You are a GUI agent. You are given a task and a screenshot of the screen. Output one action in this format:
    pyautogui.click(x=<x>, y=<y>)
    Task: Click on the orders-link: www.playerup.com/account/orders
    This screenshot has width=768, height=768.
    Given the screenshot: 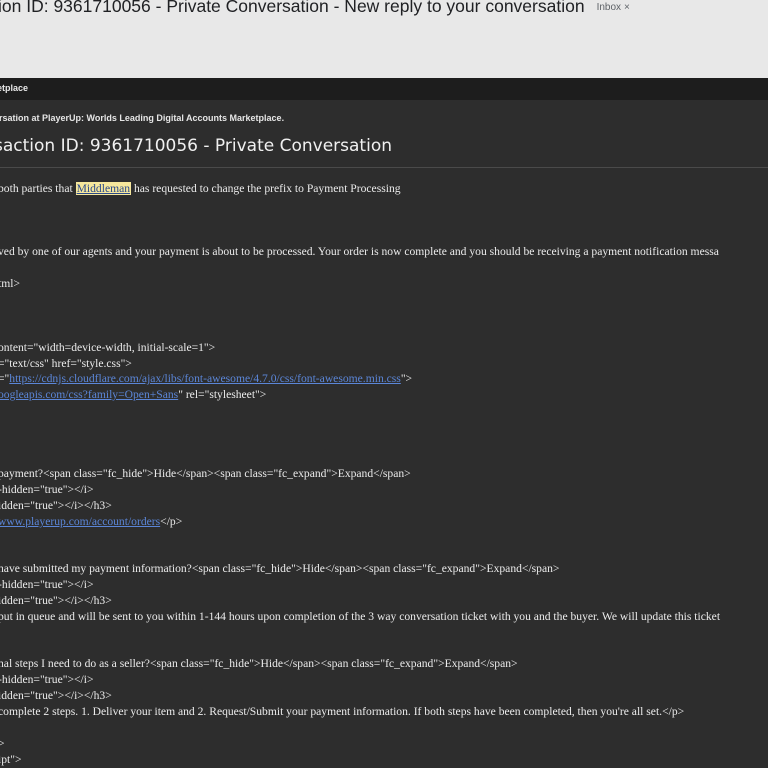 What is the action you would take?
    pyautogui.click(x=80, y=521)
    